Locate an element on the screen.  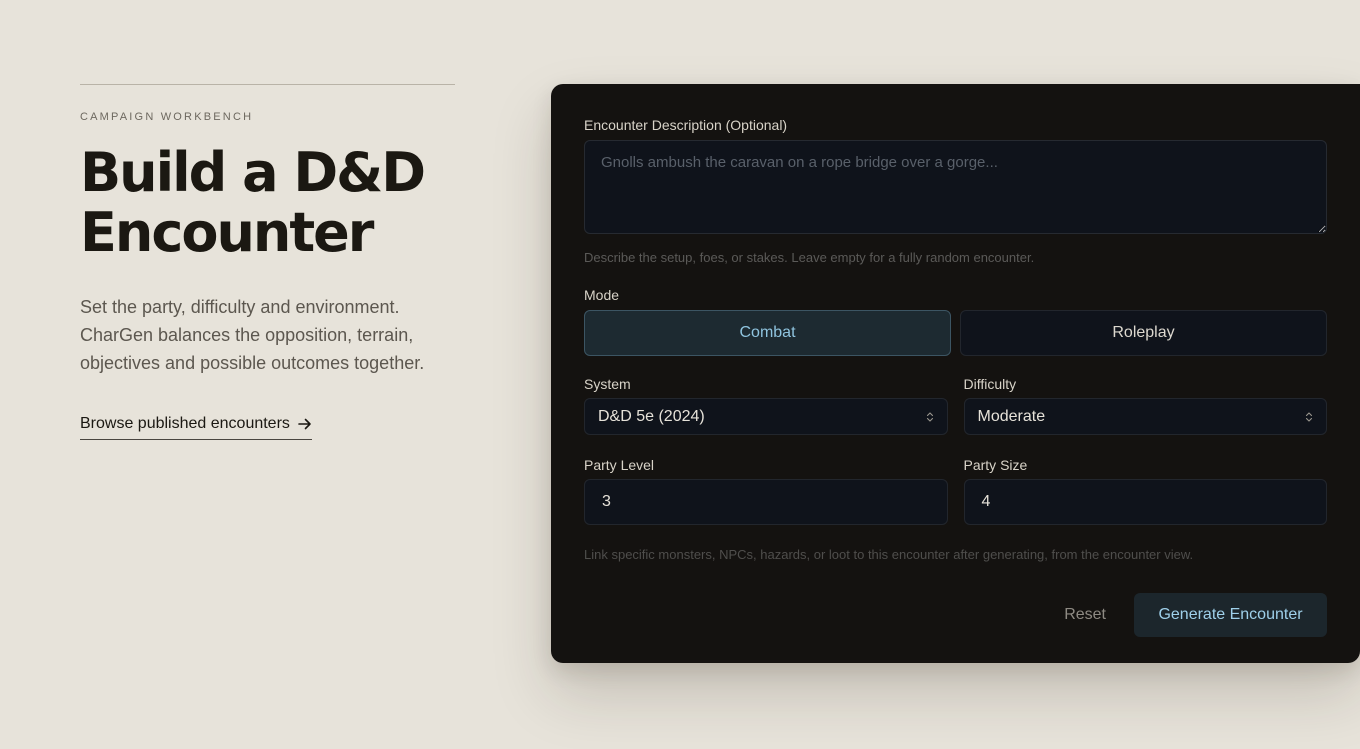
mode-label: Mode is located at coordinates (602, 295).